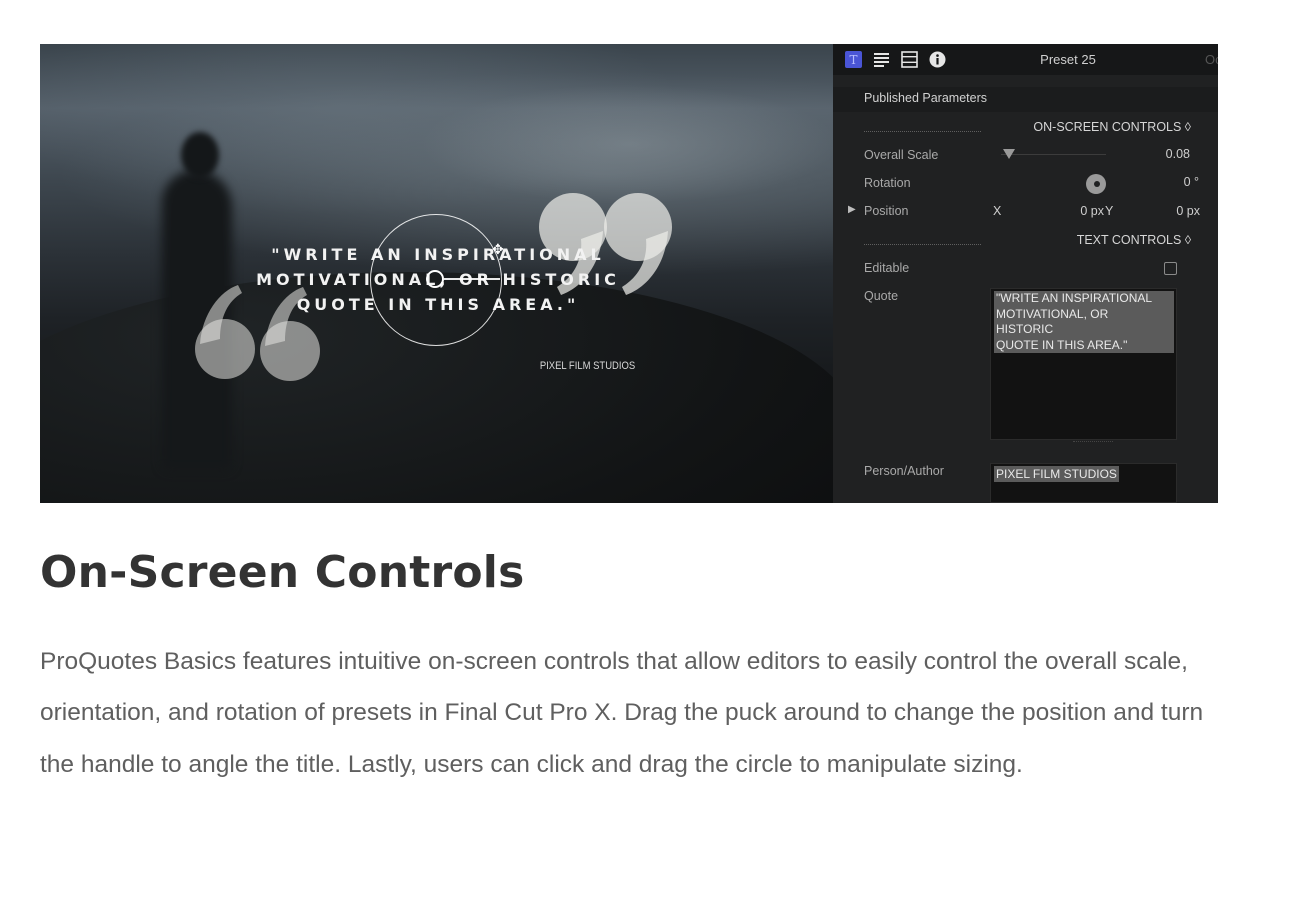 The image size is (1314, 918). Describe the element at coordinates (1211, 59) in the screenshot. I see `inspector-edge-label: Oc` at that location.